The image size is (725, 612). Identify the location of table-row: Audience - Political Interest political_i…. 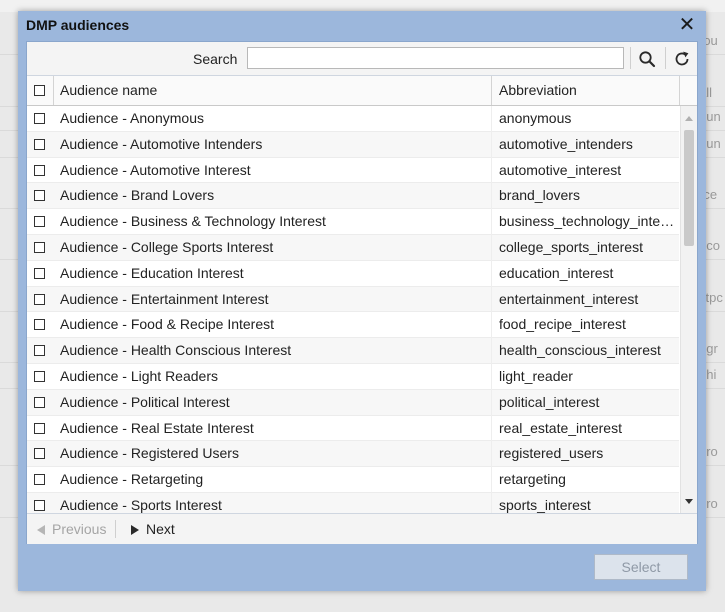
(353, 402).